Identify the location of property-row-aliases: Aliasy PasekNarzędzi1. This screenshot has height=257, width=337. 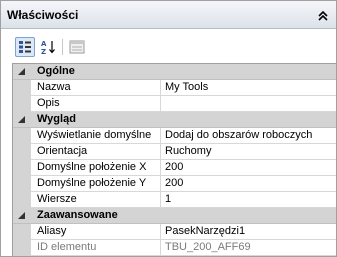
(174, 232).